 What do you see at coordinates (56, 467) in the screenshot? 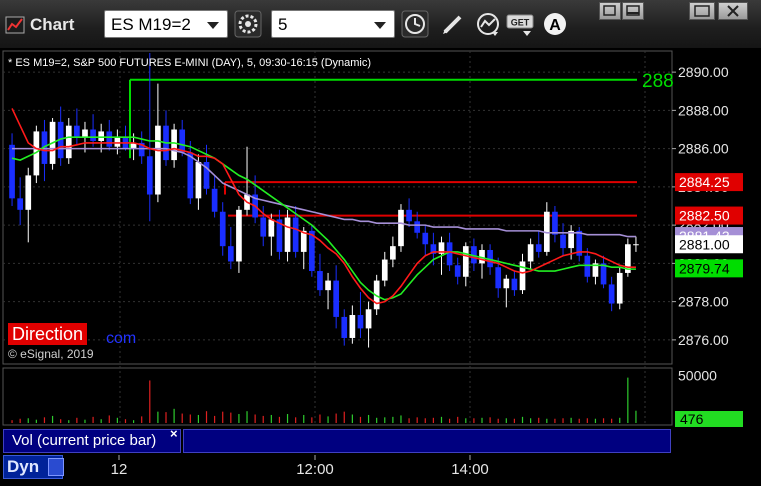
I see `link-icon` at bounding box center [56, 467].